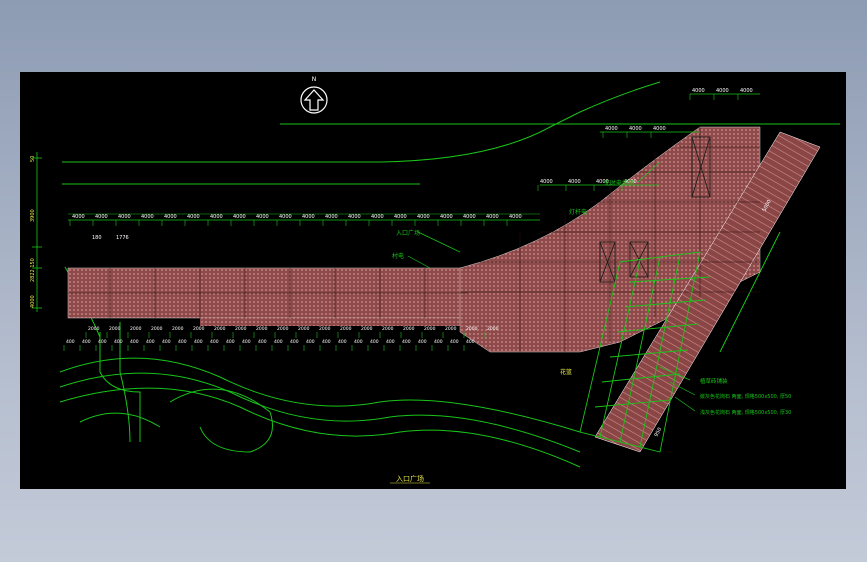  What do you see at coordinates (166, 342) in the screenshot?
I see `low-dim-6: 400` at bounding box center [166, 342].